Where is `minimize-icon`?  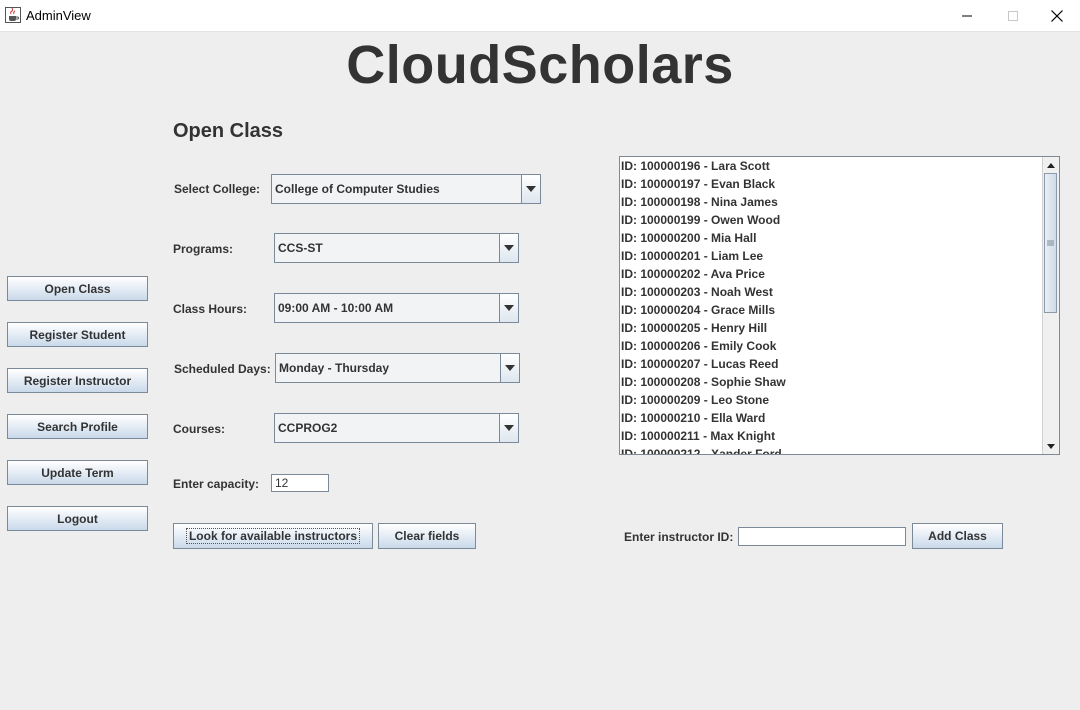 minimize-icon is located at coordinates (967, 15).